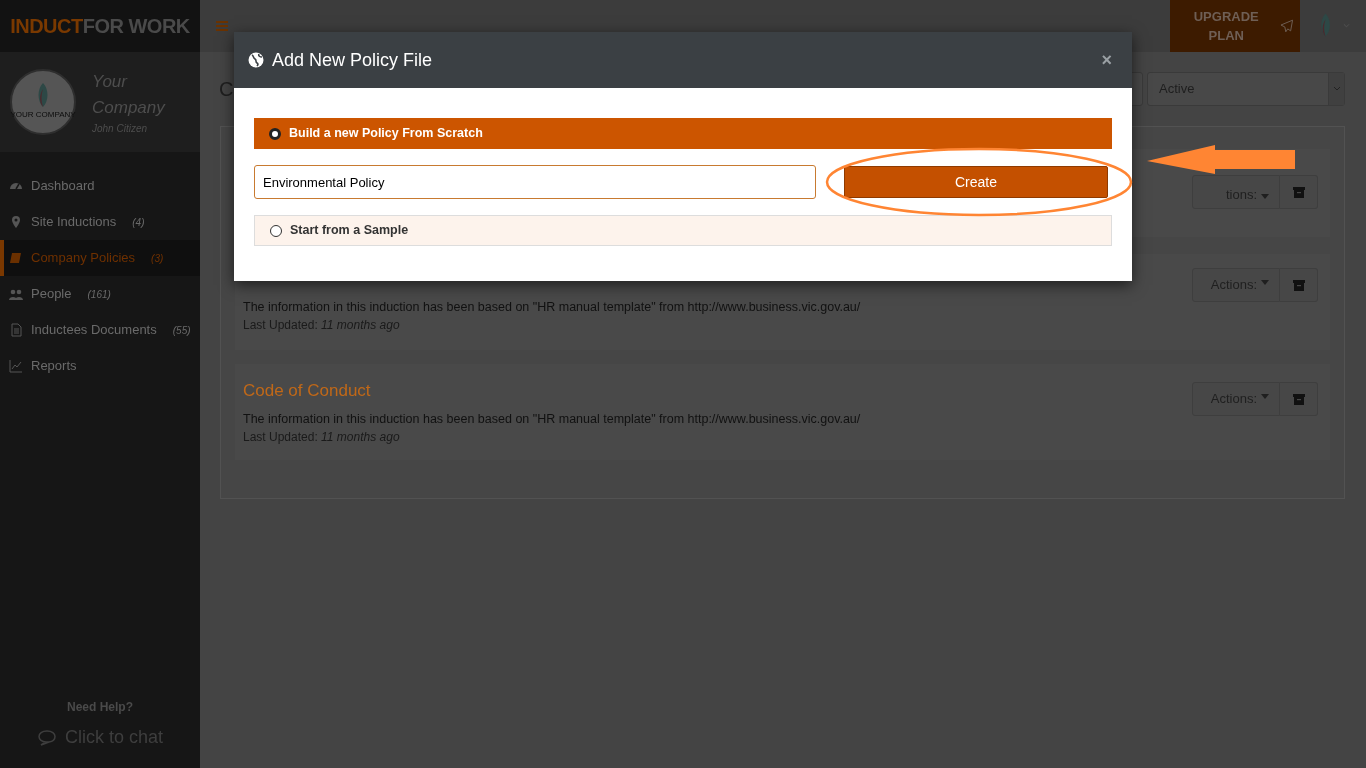 The height and width of the screenshot is (768, 1366). Describe the element at coordinates (16, 366) in the screenshot. I see `chart-icon` at that location.